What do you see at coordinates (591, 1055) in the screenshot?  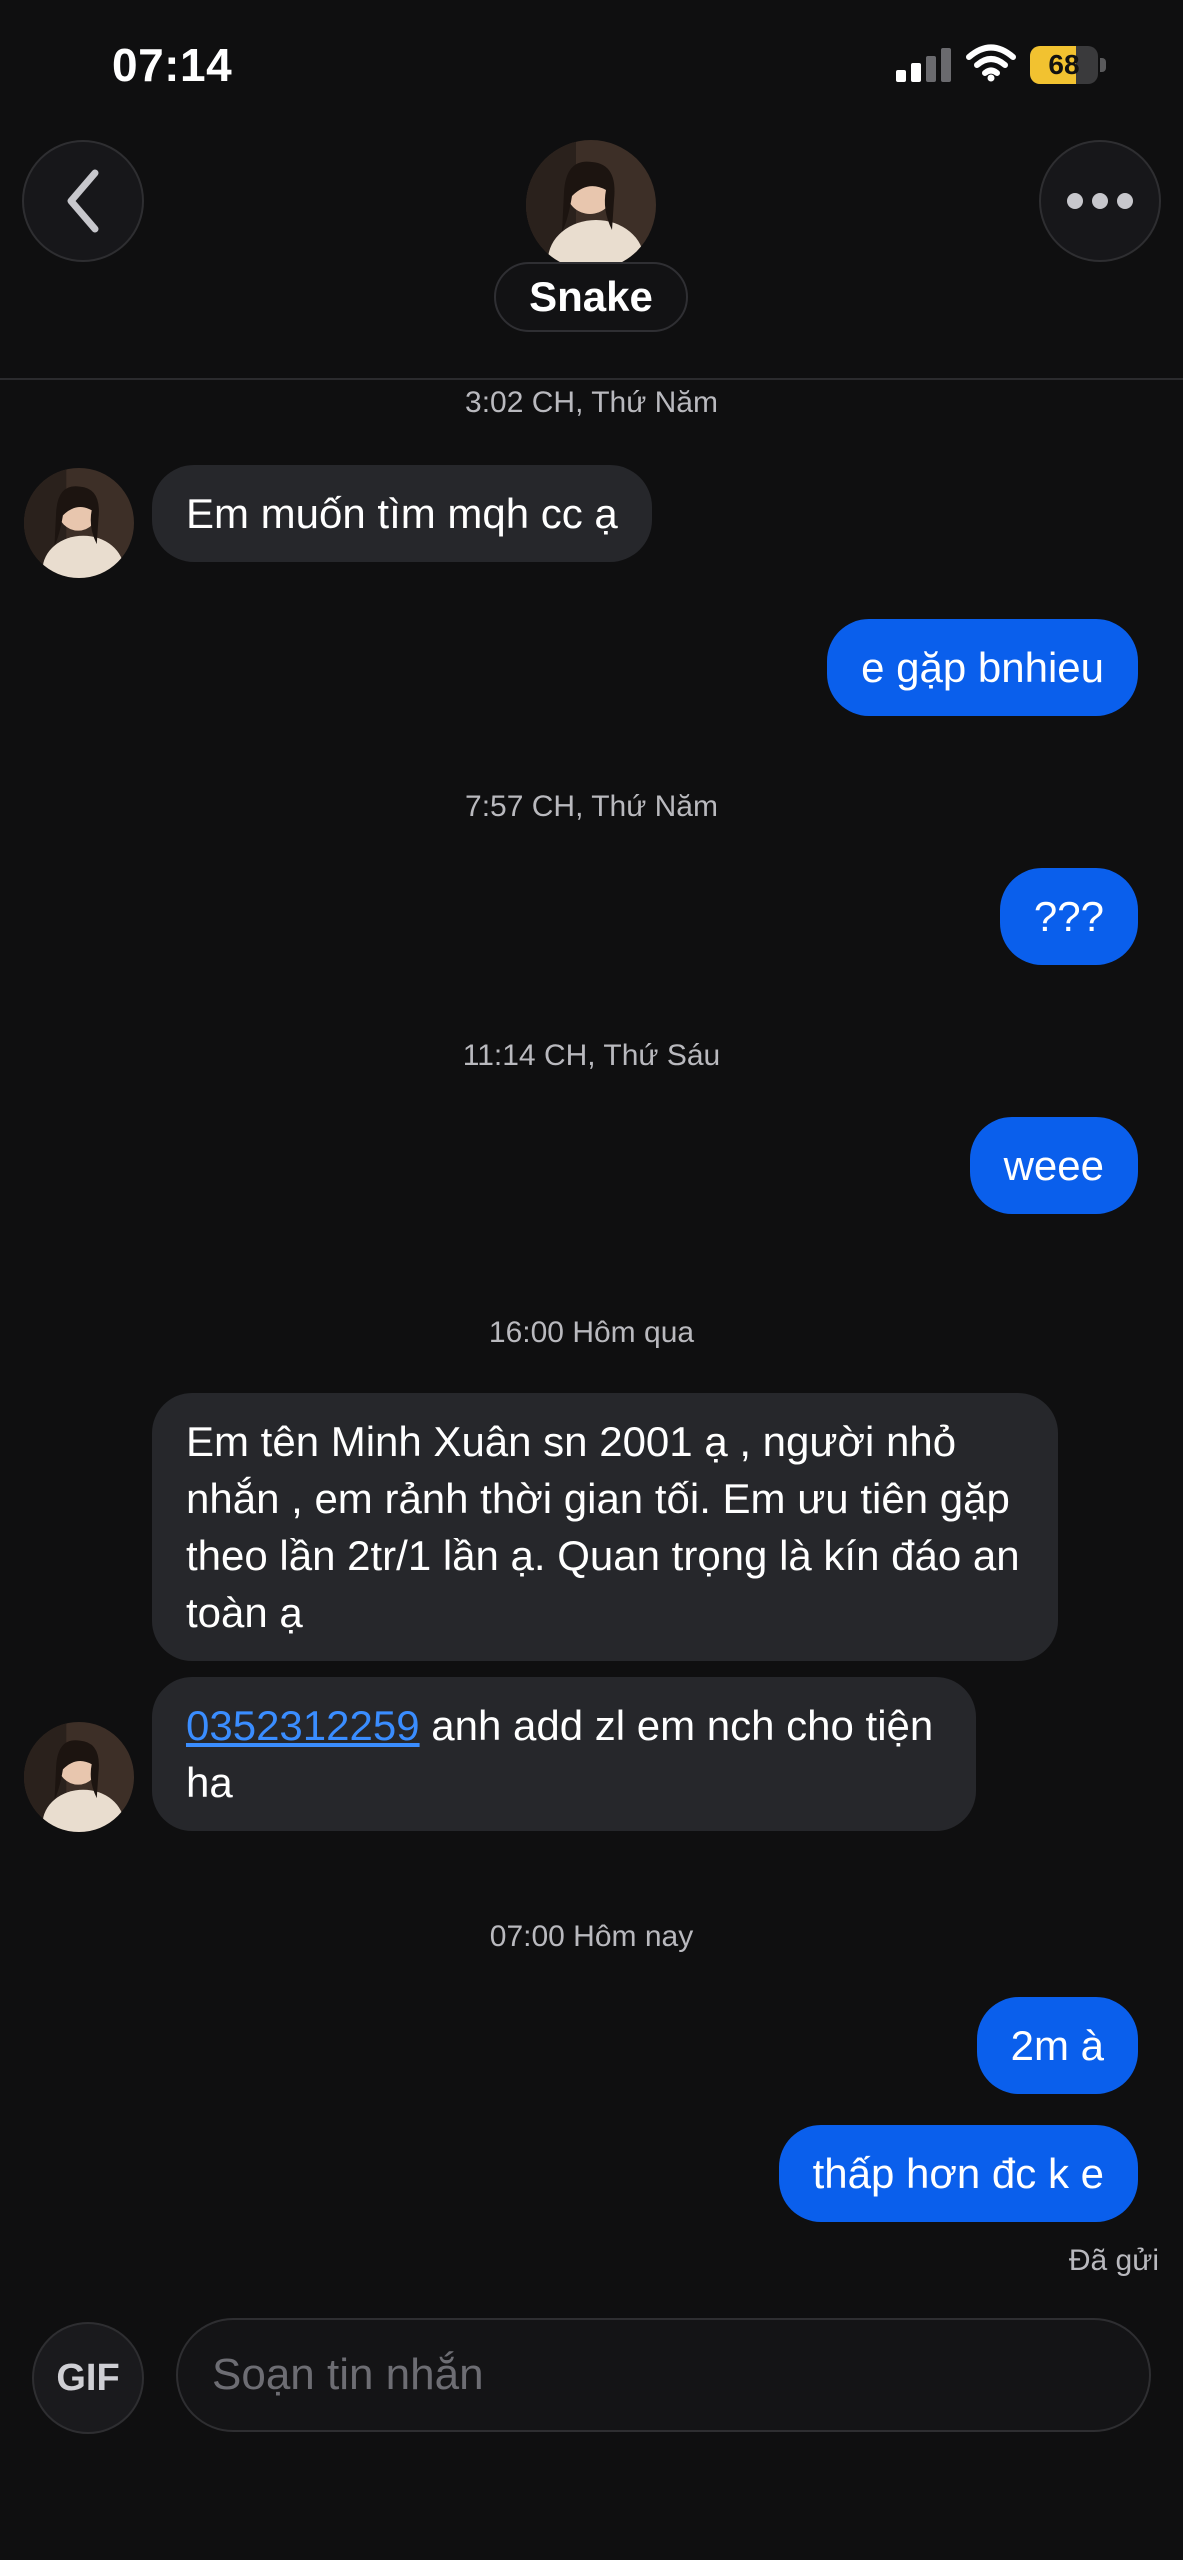 I see `timestamp: 11:14 CH, Thứ Sáu` at bounding box center [591, 1055].